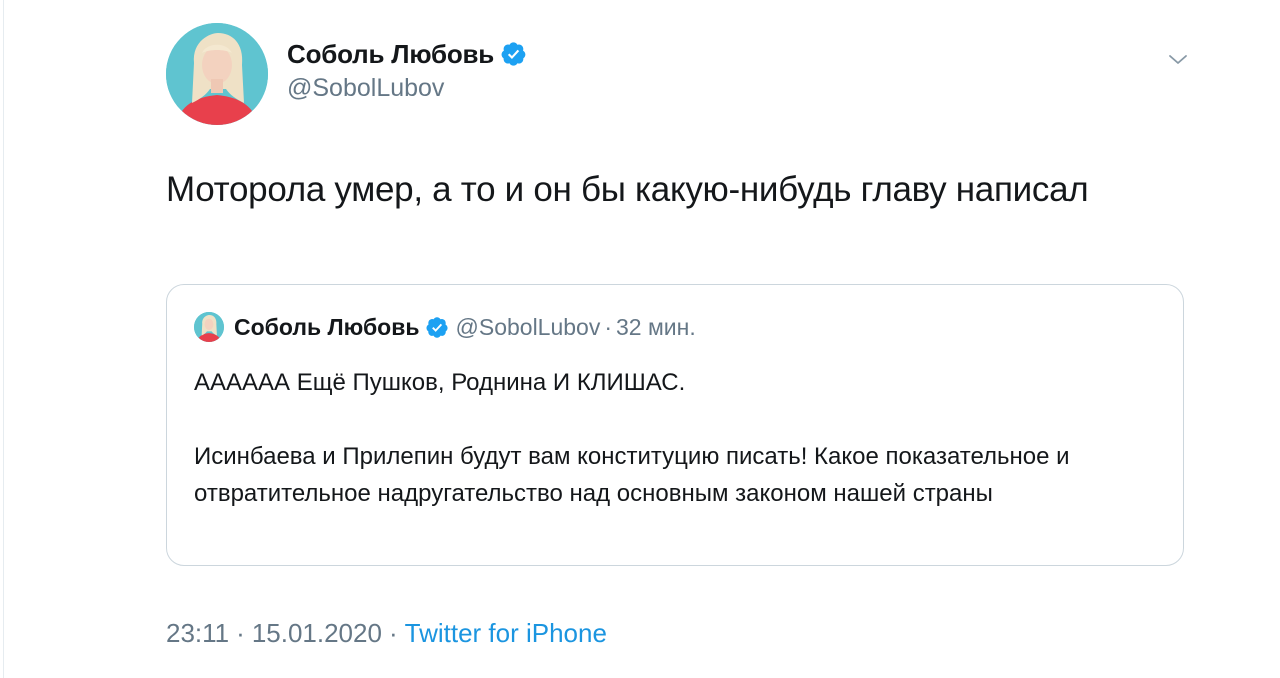 The height and width of the screenshot is (678, 1280). Describe the element at coordinates (317, 633) in the screenshot. I see `tweet-date: 15.01.2020` at that location.